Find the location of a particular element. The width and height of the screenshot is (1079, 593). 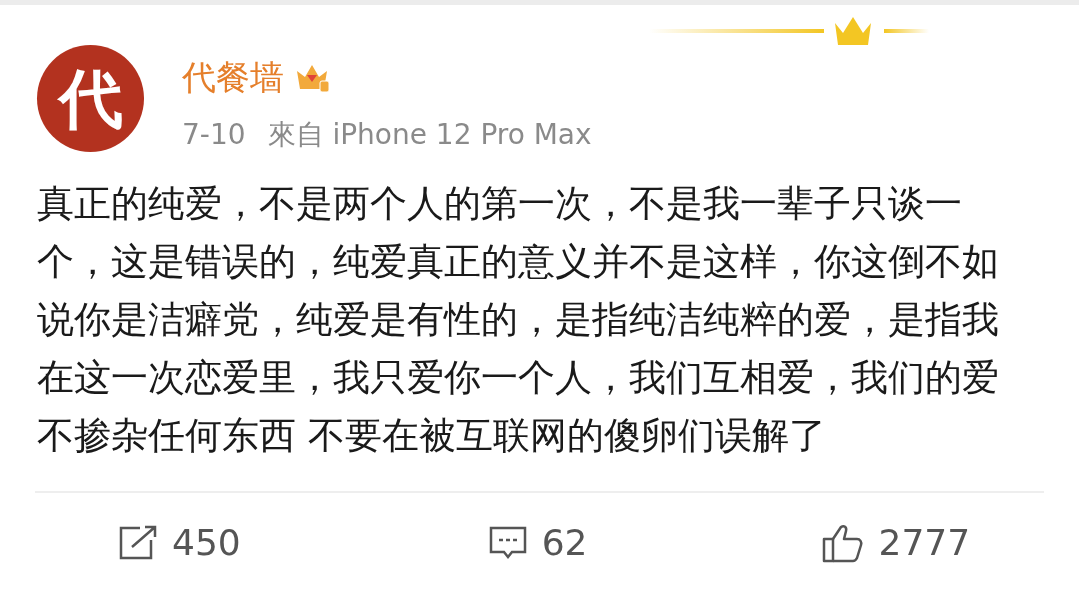

thumbs-up-icon is located at coordinates (842, 543).